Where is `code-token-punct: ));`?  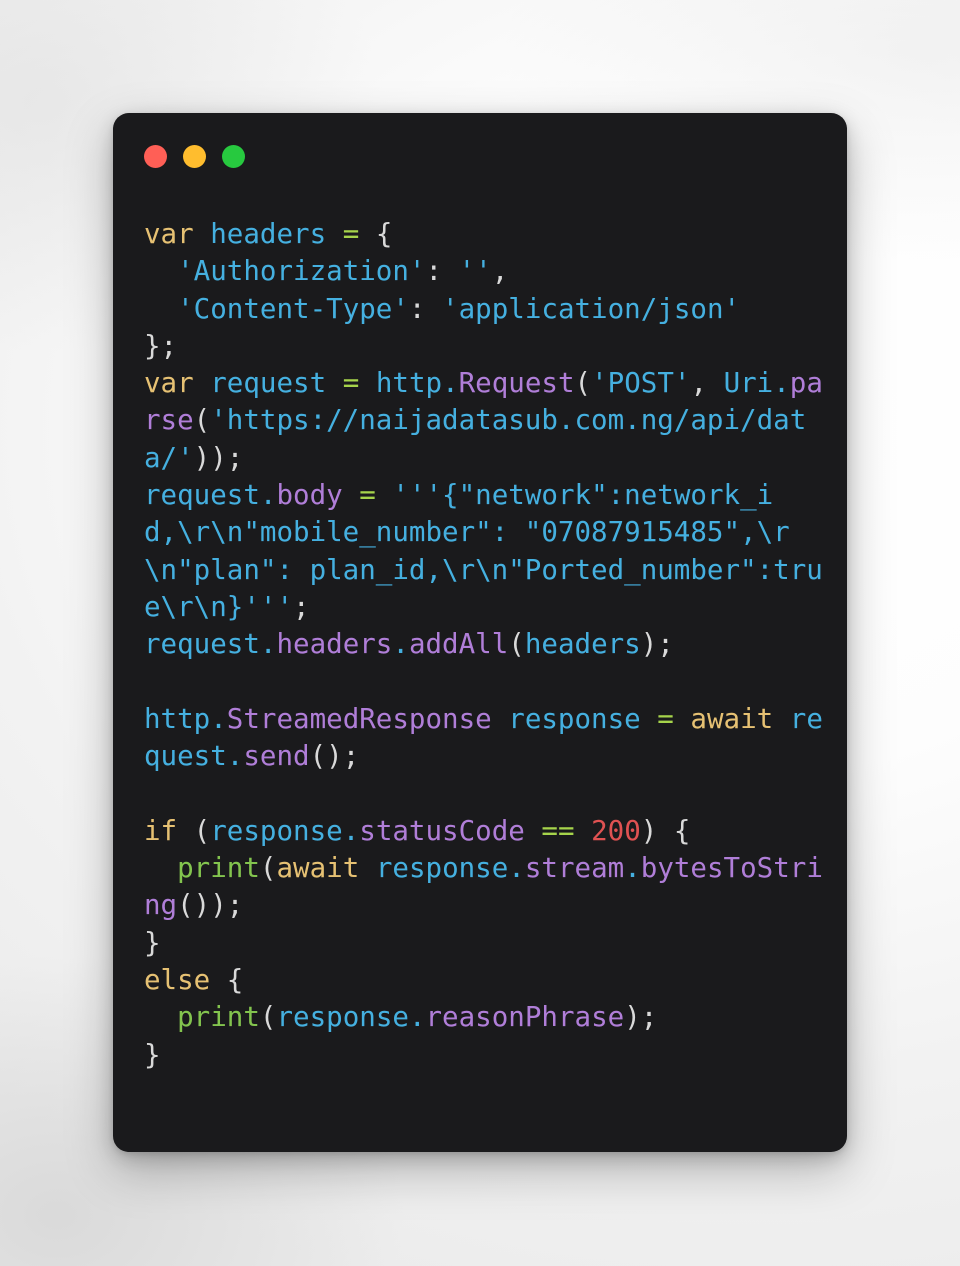
code-token-punct: )); is located at coordinates (218, 457).